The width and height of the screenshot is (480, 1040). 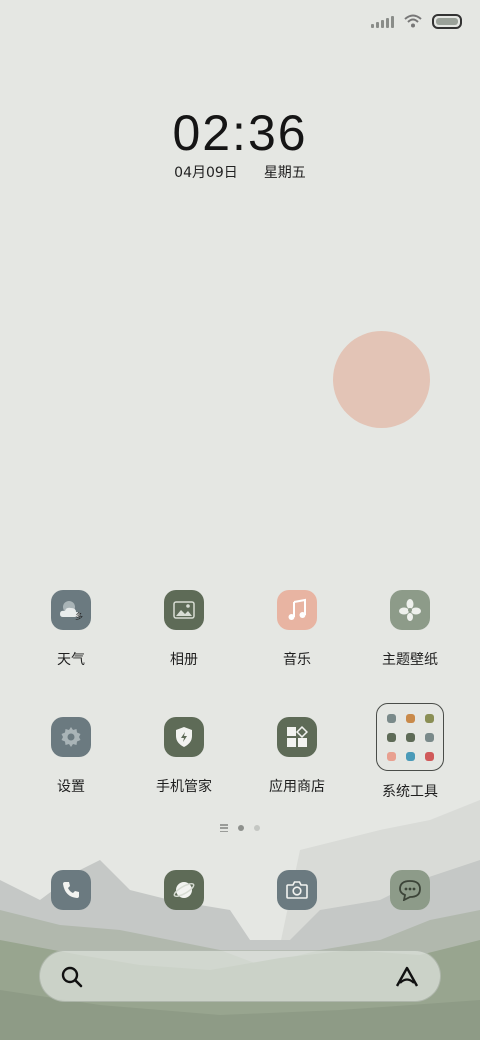 What do you see at coordinates (410, 660) in the screenshot?
I see `app-label: 主题壁纸` at bounding box center [410, 660].